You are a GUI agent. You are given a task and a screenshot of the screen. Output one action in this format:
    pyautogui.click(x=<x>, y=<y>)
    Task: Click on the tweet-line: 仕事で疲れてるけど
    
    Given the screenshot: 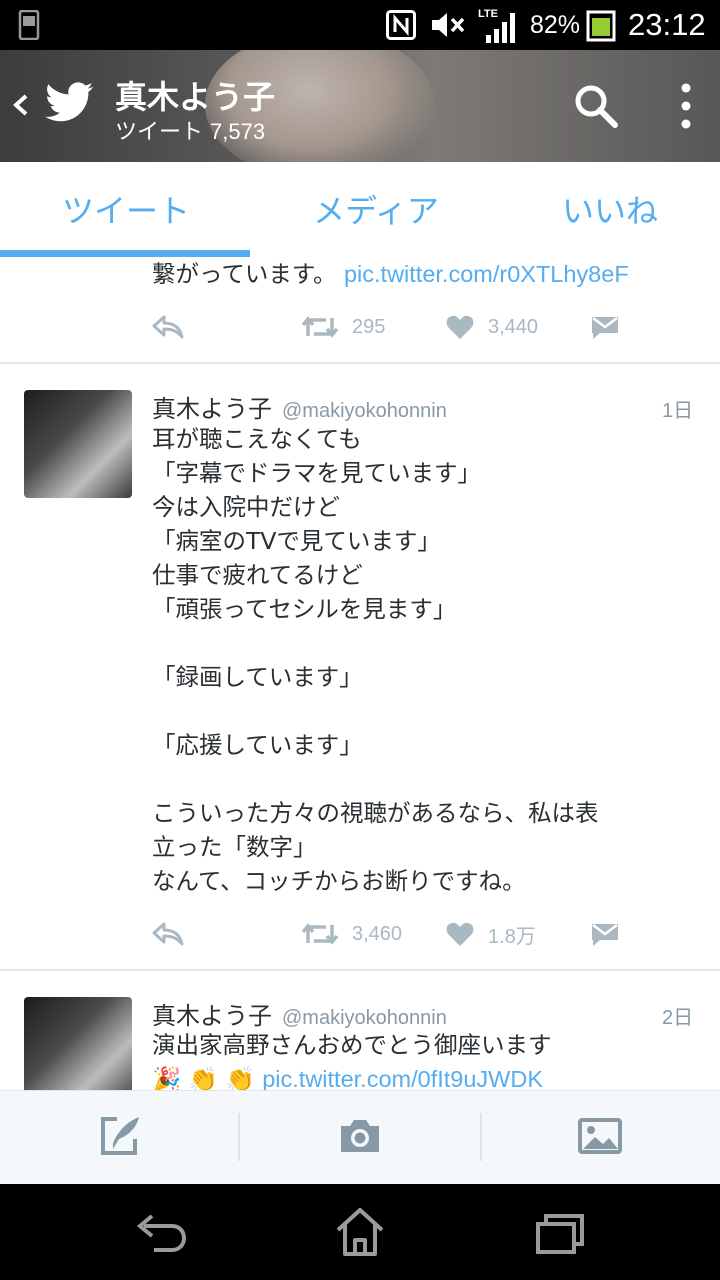 What is the action you would take?
    pyautogui.click(x=257, y=575)
    